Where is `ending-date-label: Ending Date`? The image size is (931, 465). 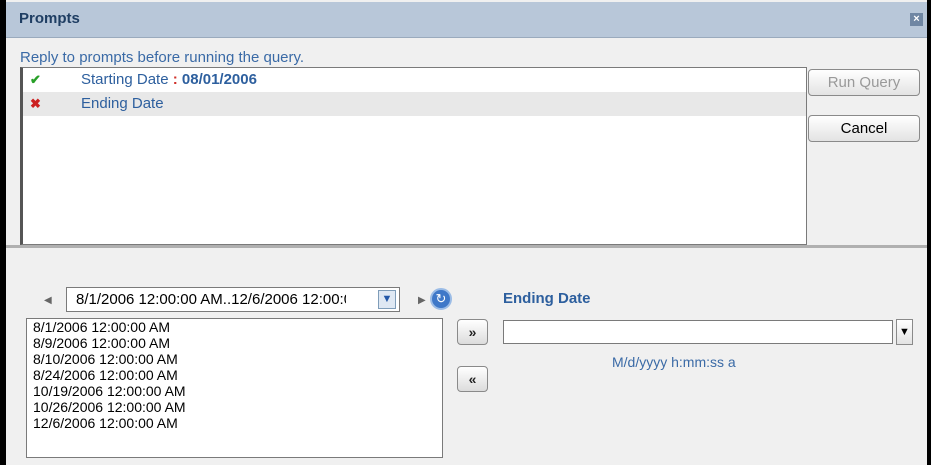
ending-date-label: Ending Date is located at coordinates (547, 298).